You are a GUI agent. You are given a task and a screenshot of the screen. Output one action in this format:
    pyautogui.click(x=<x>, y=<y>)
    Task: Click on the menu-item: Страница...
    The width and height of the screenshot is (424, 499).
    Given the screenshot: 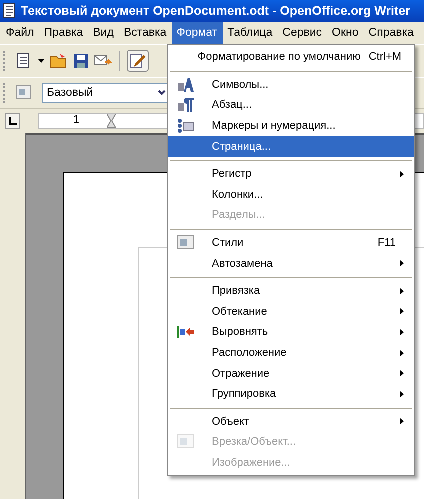 What is the action you would take?
    pyautogui.click(x=291, y=146)
    